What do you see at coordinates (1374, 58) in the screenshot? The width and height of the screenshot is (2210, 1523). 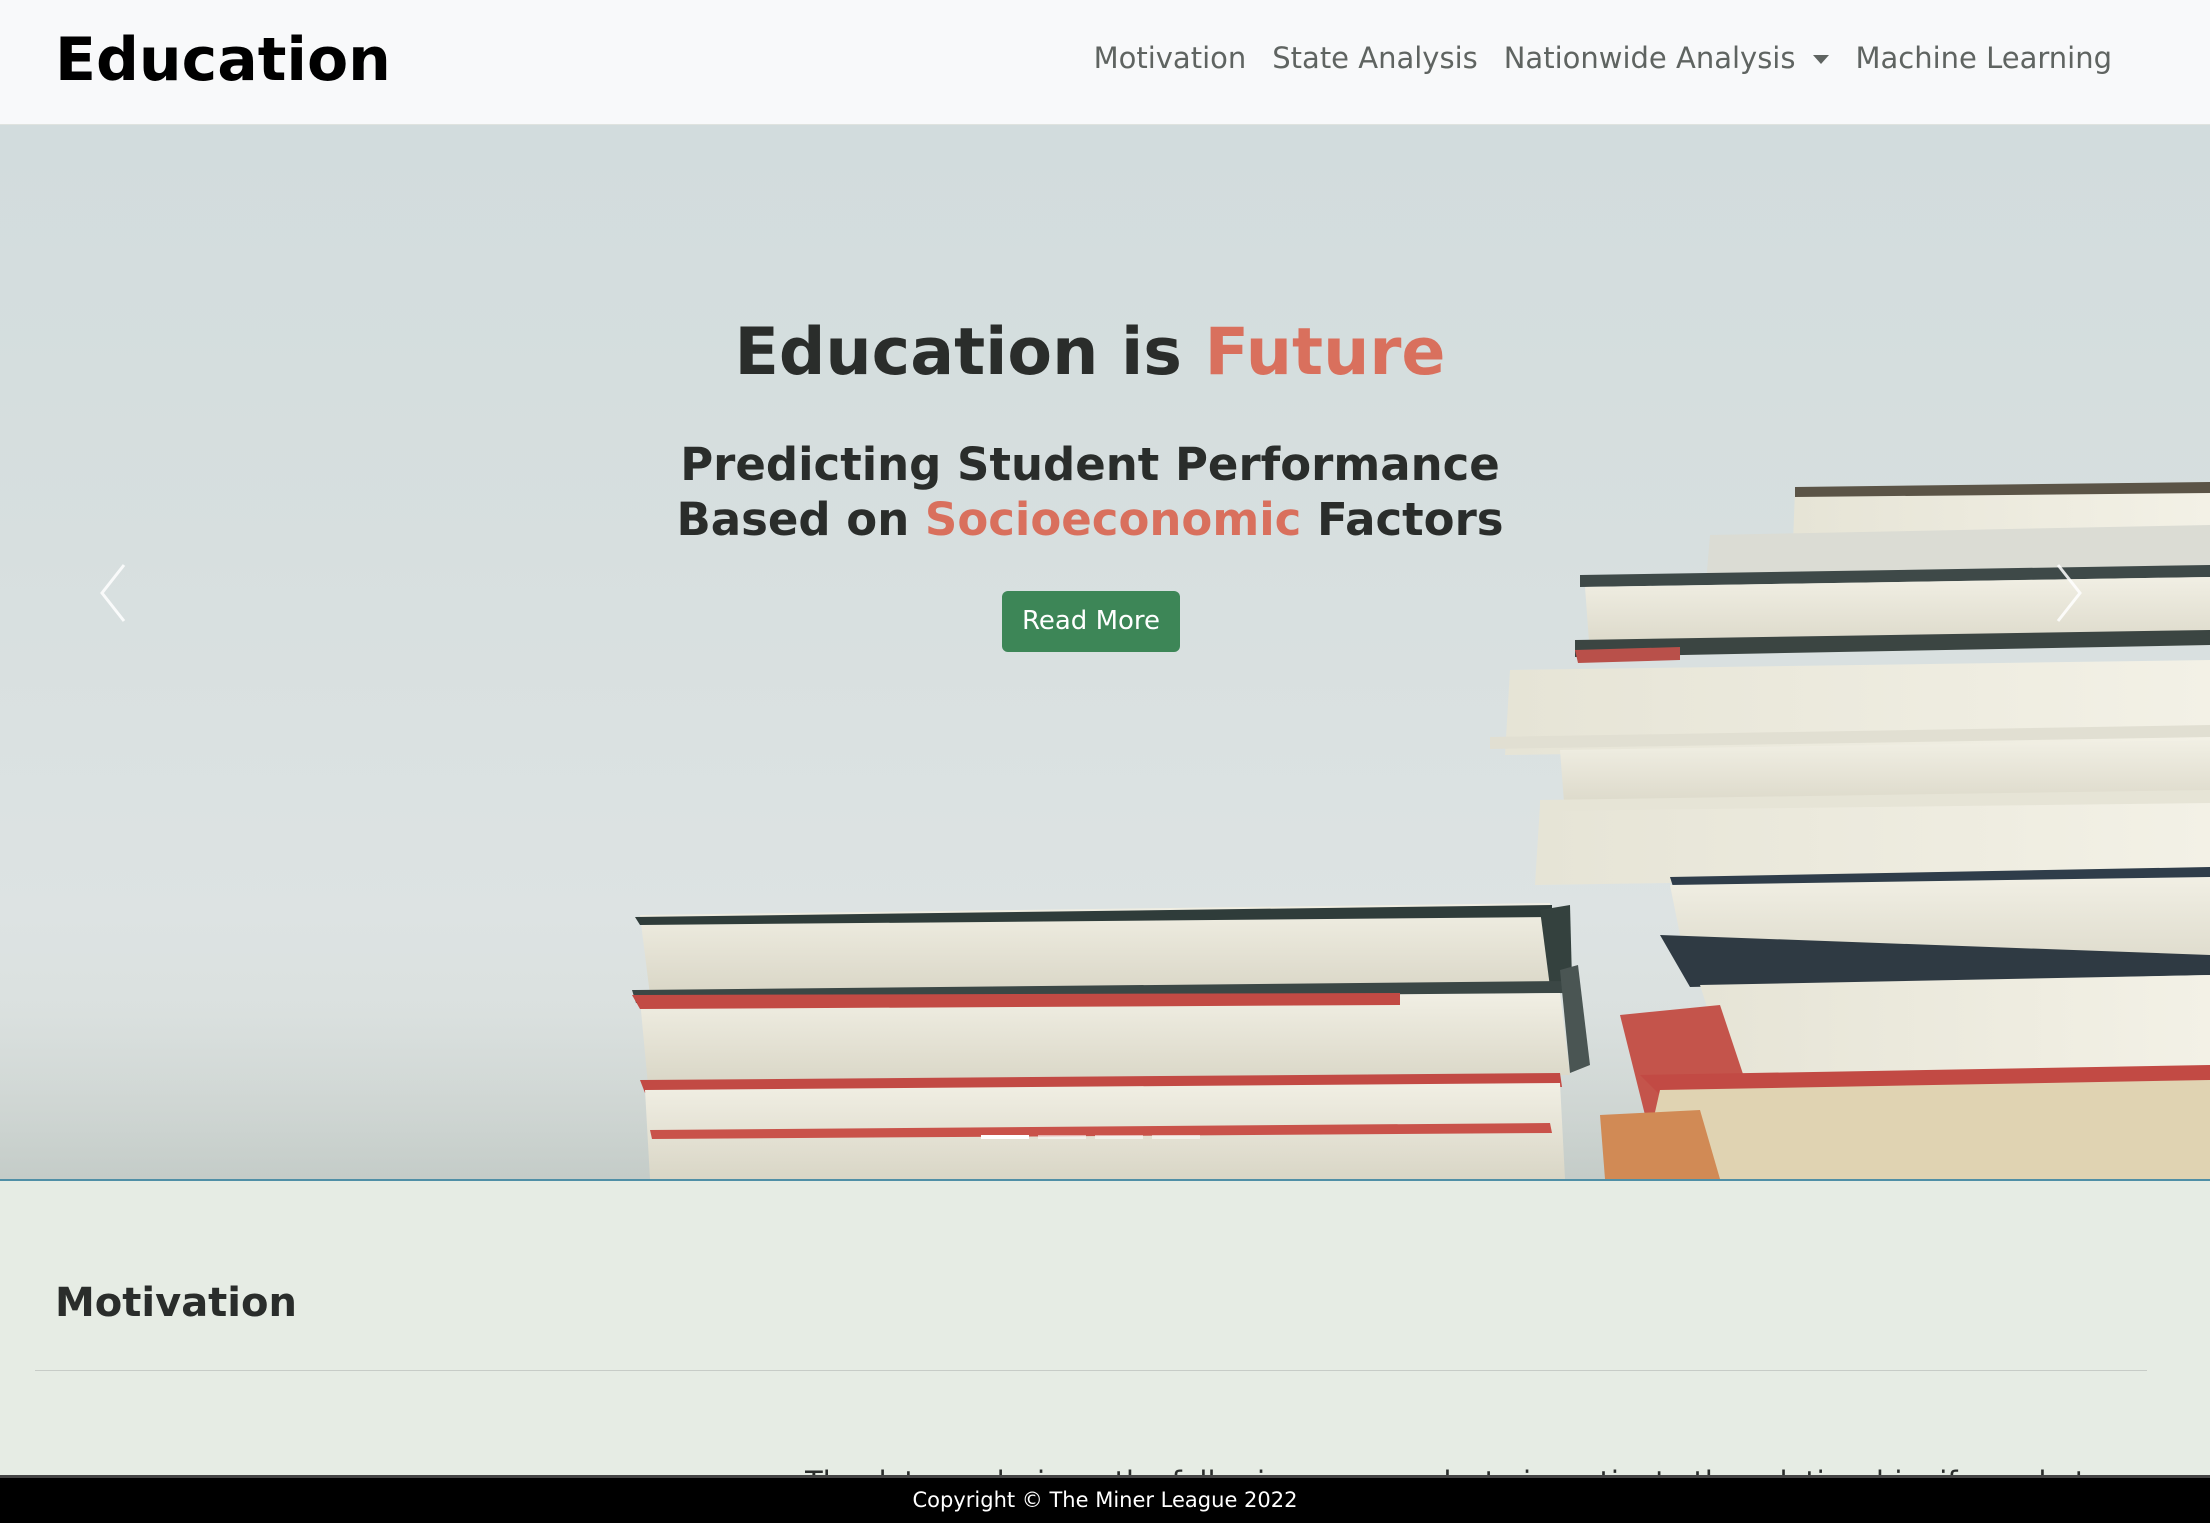 I see `nav-link-state-analysis: State Analysis` at bounding box center [1374, 58].